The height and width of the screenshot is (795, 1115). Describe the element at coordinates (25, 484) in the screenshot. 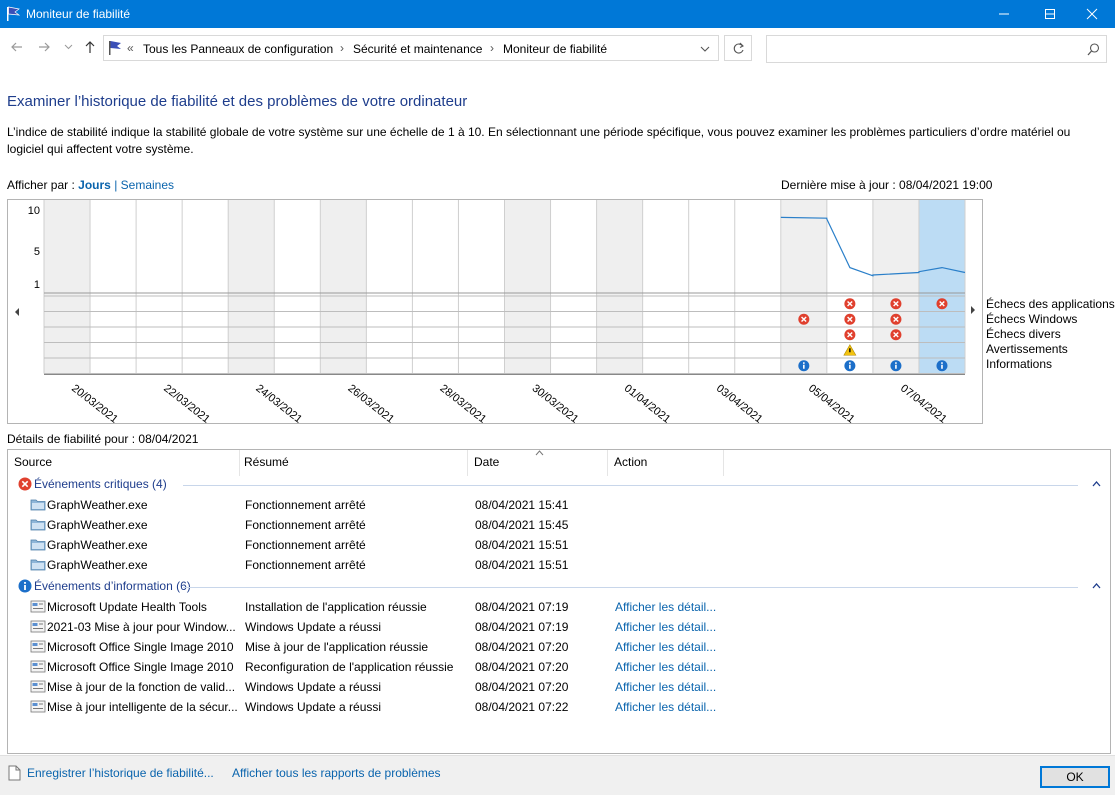

I see `error-icon` at that location.